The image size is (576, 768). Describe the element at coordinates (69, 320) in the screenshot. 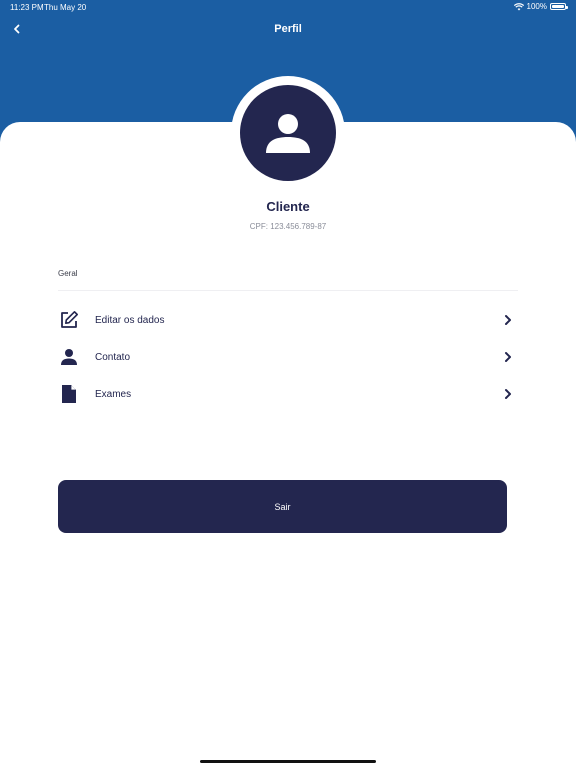

I see `edit-icon` at that location.